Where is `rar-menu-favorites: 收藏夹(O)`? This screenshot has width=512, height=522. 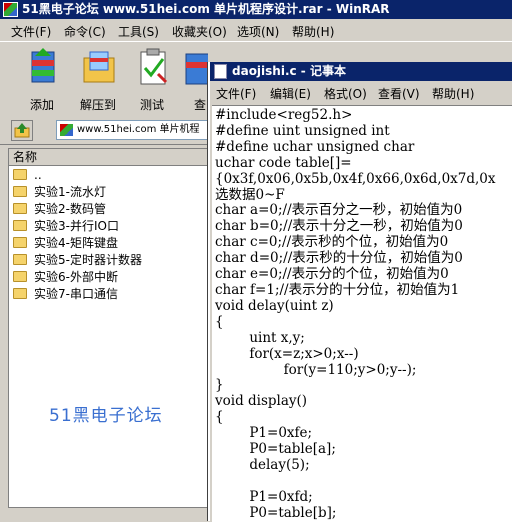
rar-menu-favorites: 收藏夹(O) is located at coordinates (199, 31).